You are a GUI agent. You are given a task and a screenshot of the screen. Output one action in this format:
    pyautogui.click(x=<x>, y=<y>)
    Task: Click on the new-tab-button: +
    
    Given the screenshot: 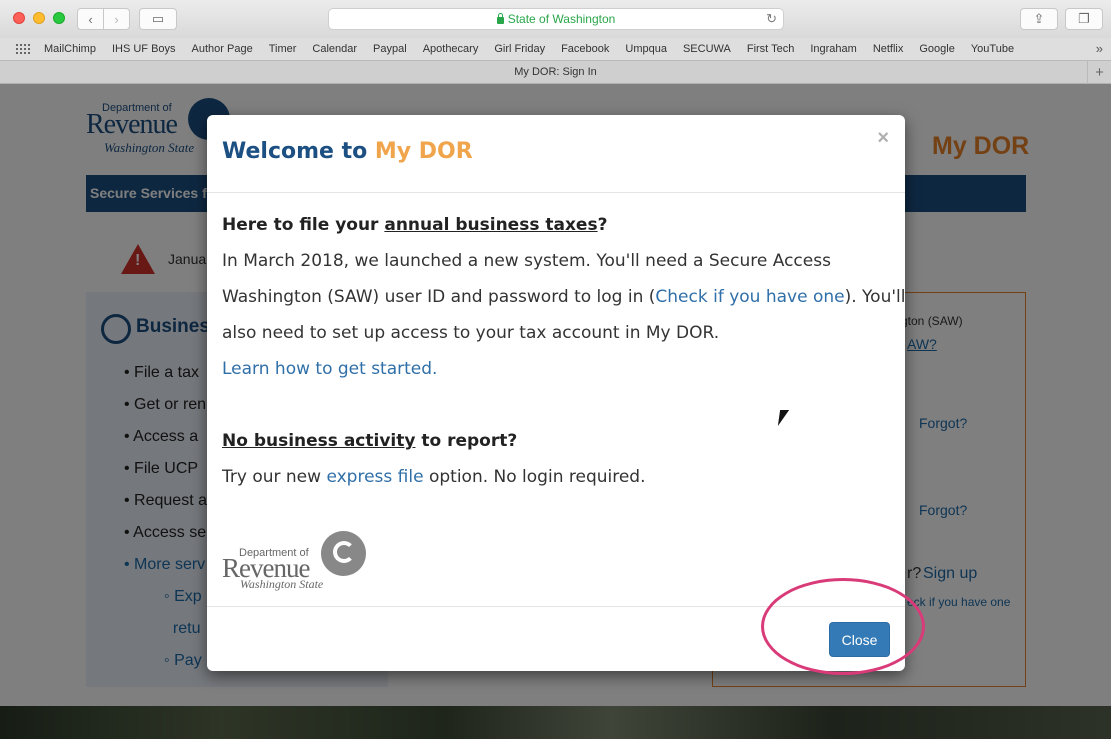 What is the action you would take?
    pyautogui.click(x=1099, y=72)
    